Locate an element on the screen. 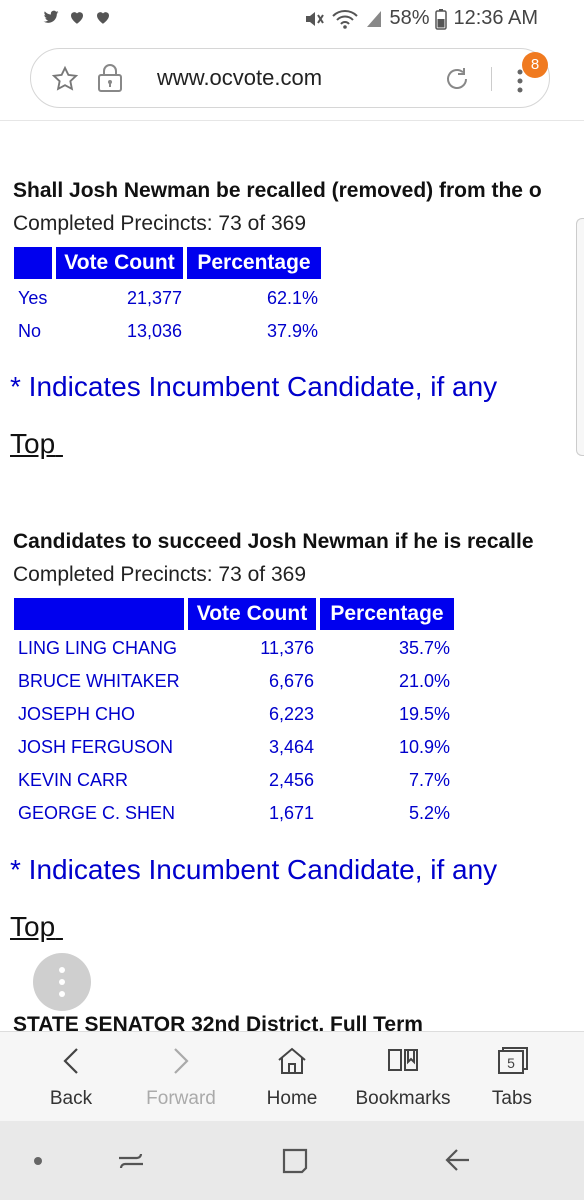 The height and width of the screenshot is (1200, 584). mute-icon is located at coordinates (315, 18).